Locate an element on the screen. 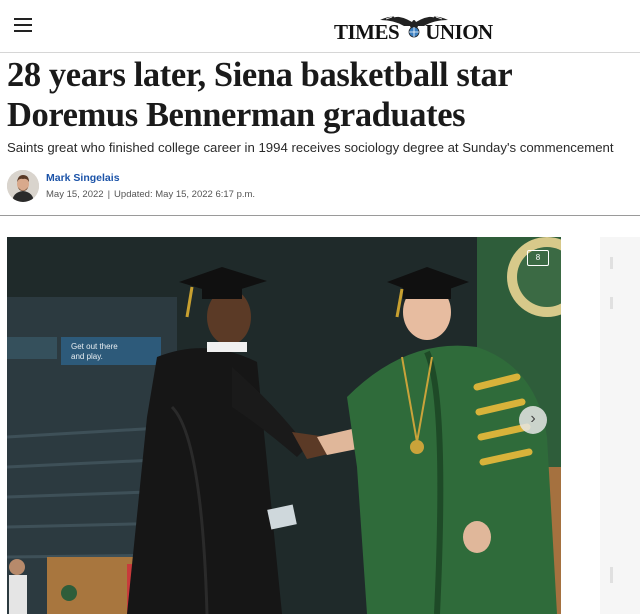  author-link: Mark Singelais is located at coordinates (83, 178).